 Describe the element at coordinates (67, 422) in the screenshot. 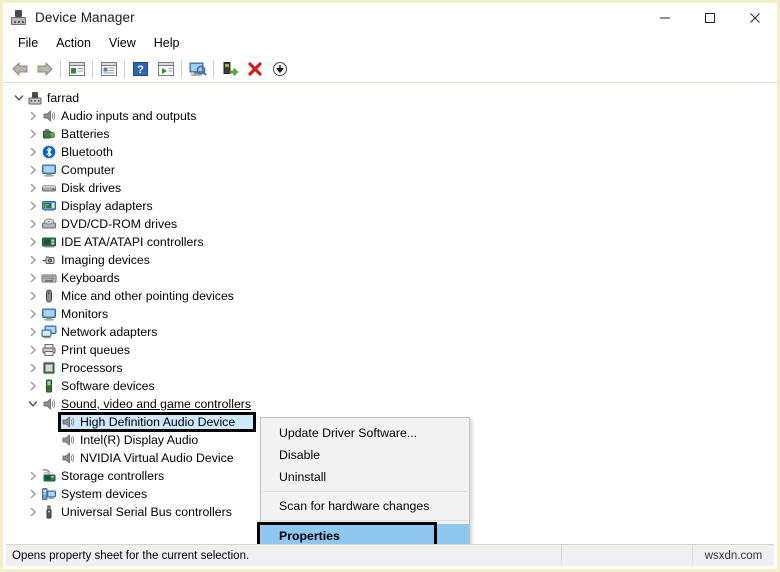

I see `speaker-icon` at that location.